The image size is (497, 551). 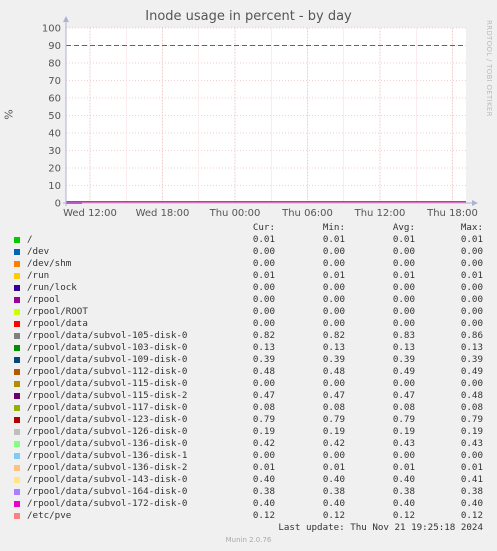 I want to click on x-tick-label: Thu 06:00, so click(x=307, y=213).